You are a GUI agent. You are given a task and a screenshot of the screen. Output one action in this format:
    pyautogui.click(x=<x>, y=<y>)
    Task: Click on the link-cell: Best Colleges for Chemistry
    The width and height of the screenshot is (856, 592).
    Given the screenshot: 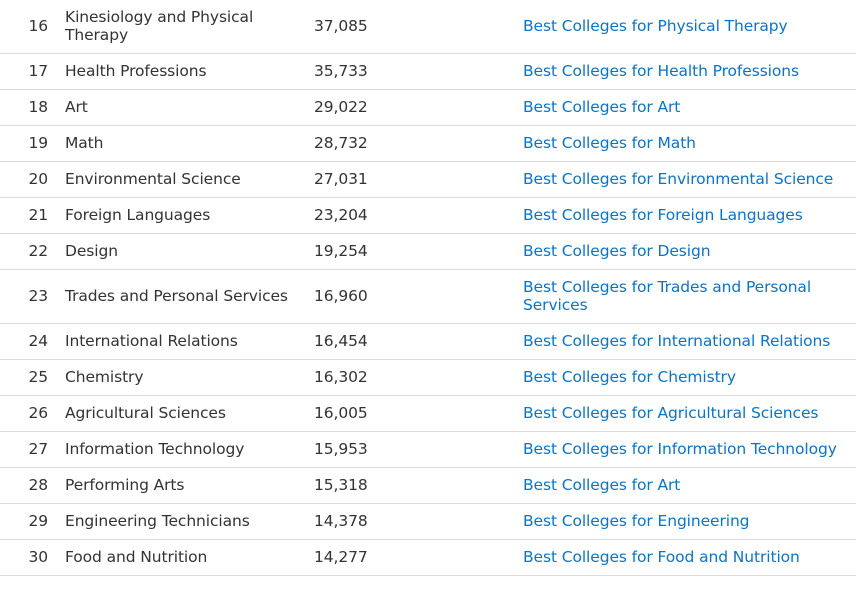 What is the action you would take?
    pyautogui.click(x=689, y=377)
    